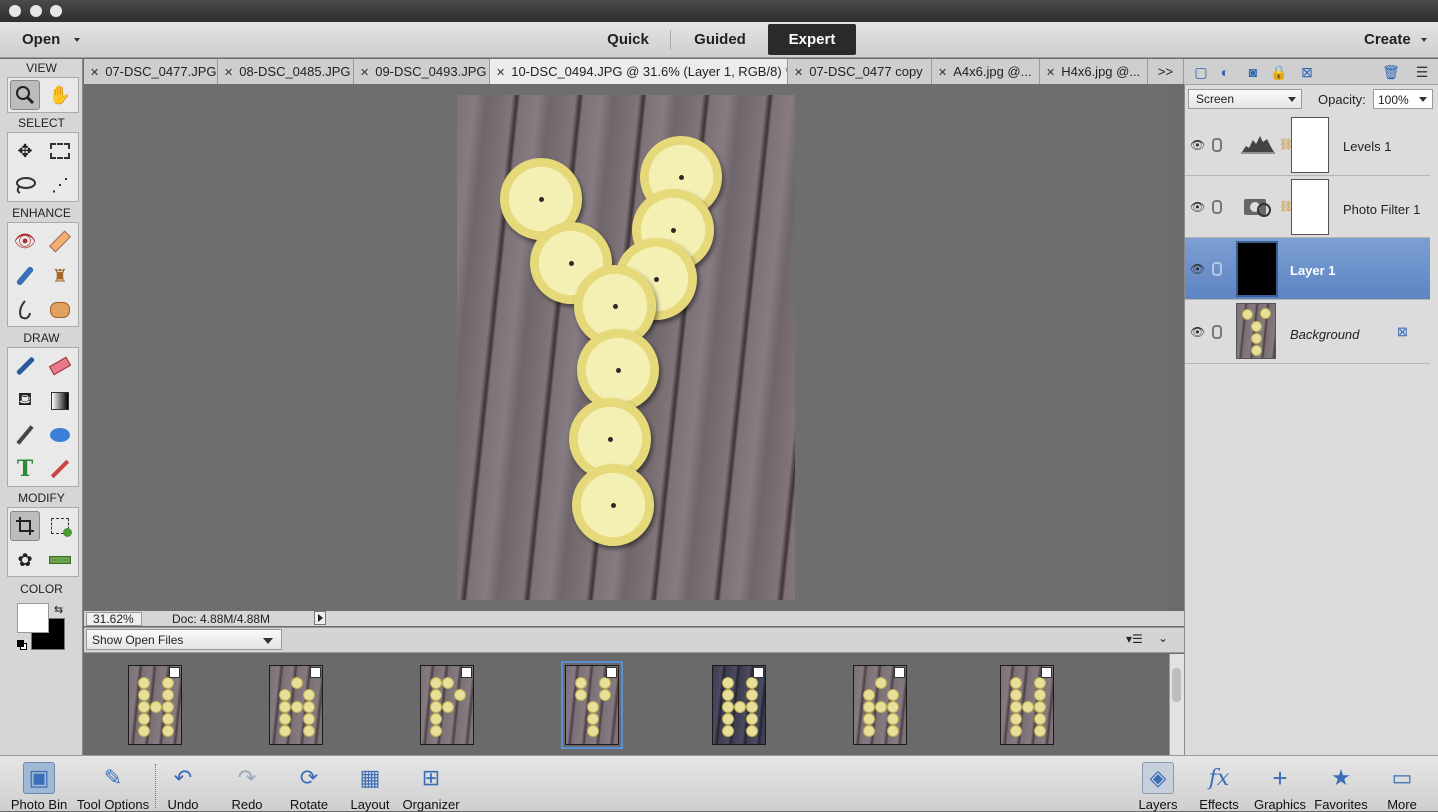  Describe the element at coordinates (1166, 71) in the screenshot. I see `tabs-overflow-button: >>` at that location.